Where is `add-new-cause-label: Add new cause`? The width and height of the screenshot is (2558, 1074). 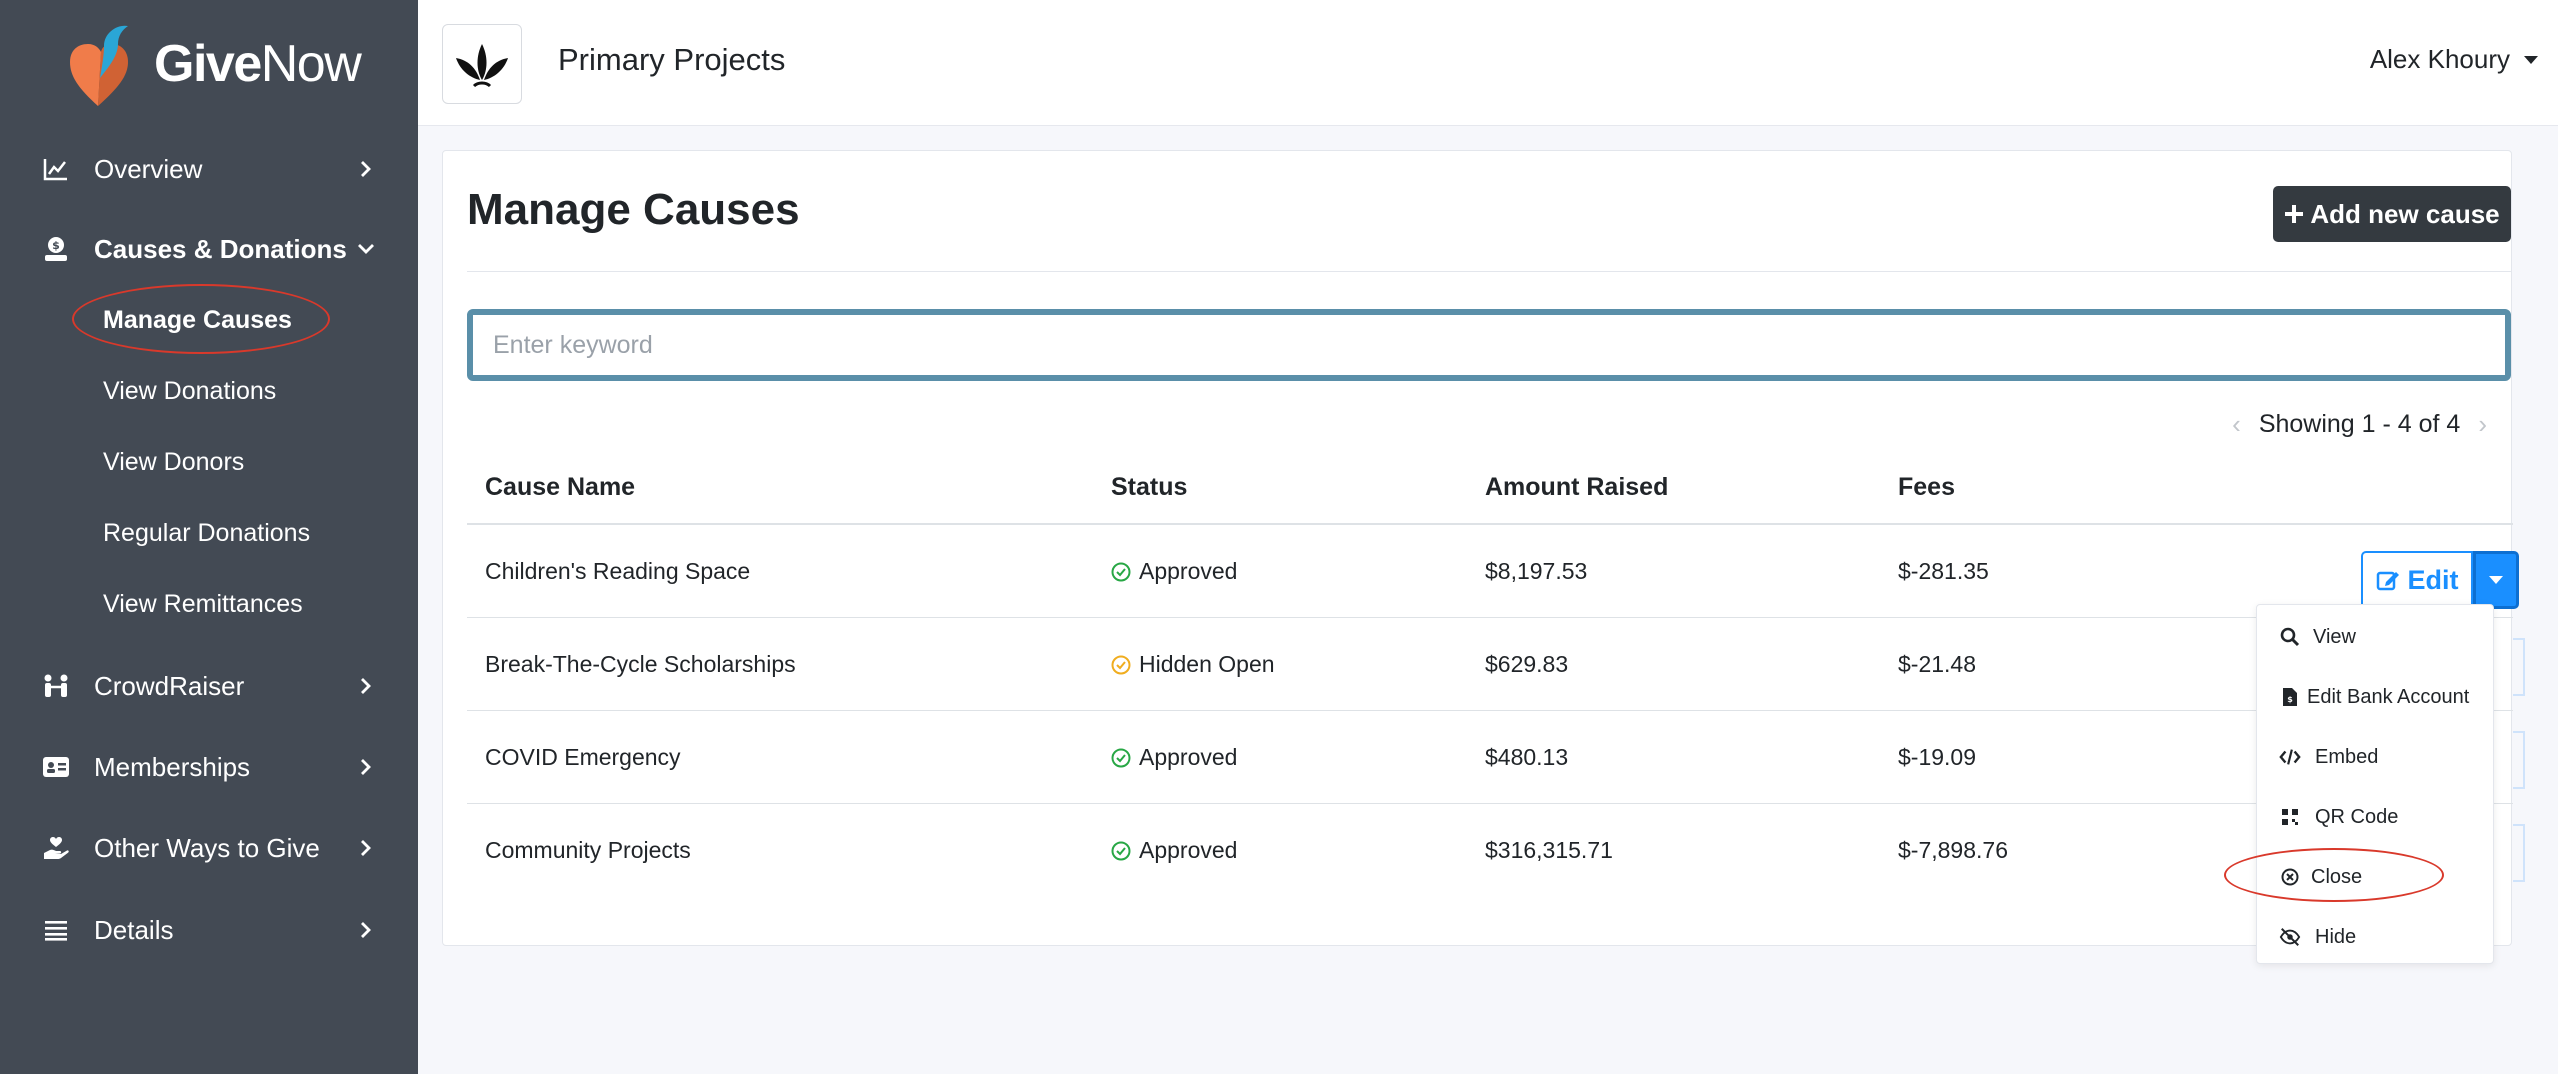
add-new-cause-label: Add new cause is located at coordinates (2405, 213).